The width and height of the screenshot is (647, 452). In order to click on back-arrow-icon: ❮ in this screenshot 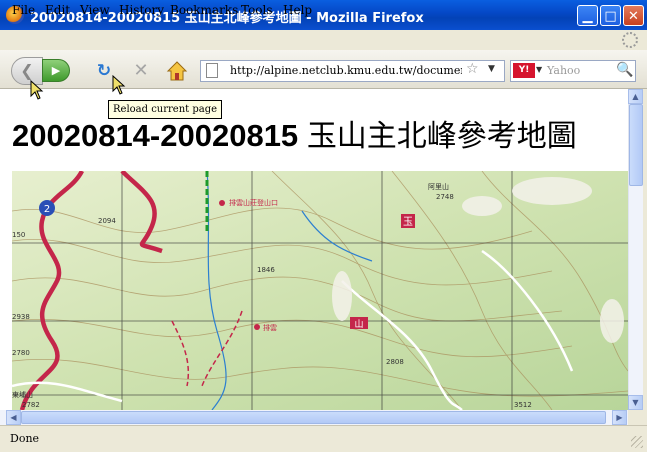, I will do `click(27, 70)`.